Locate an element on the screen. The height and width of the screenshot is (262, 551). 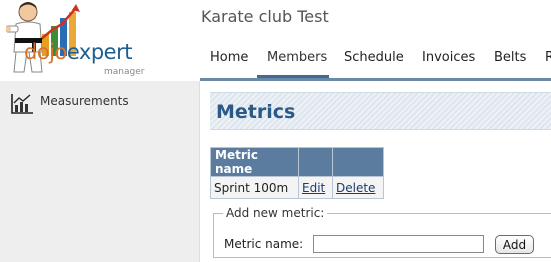
karate-mascot-icon is located at coordinates (43, 37).